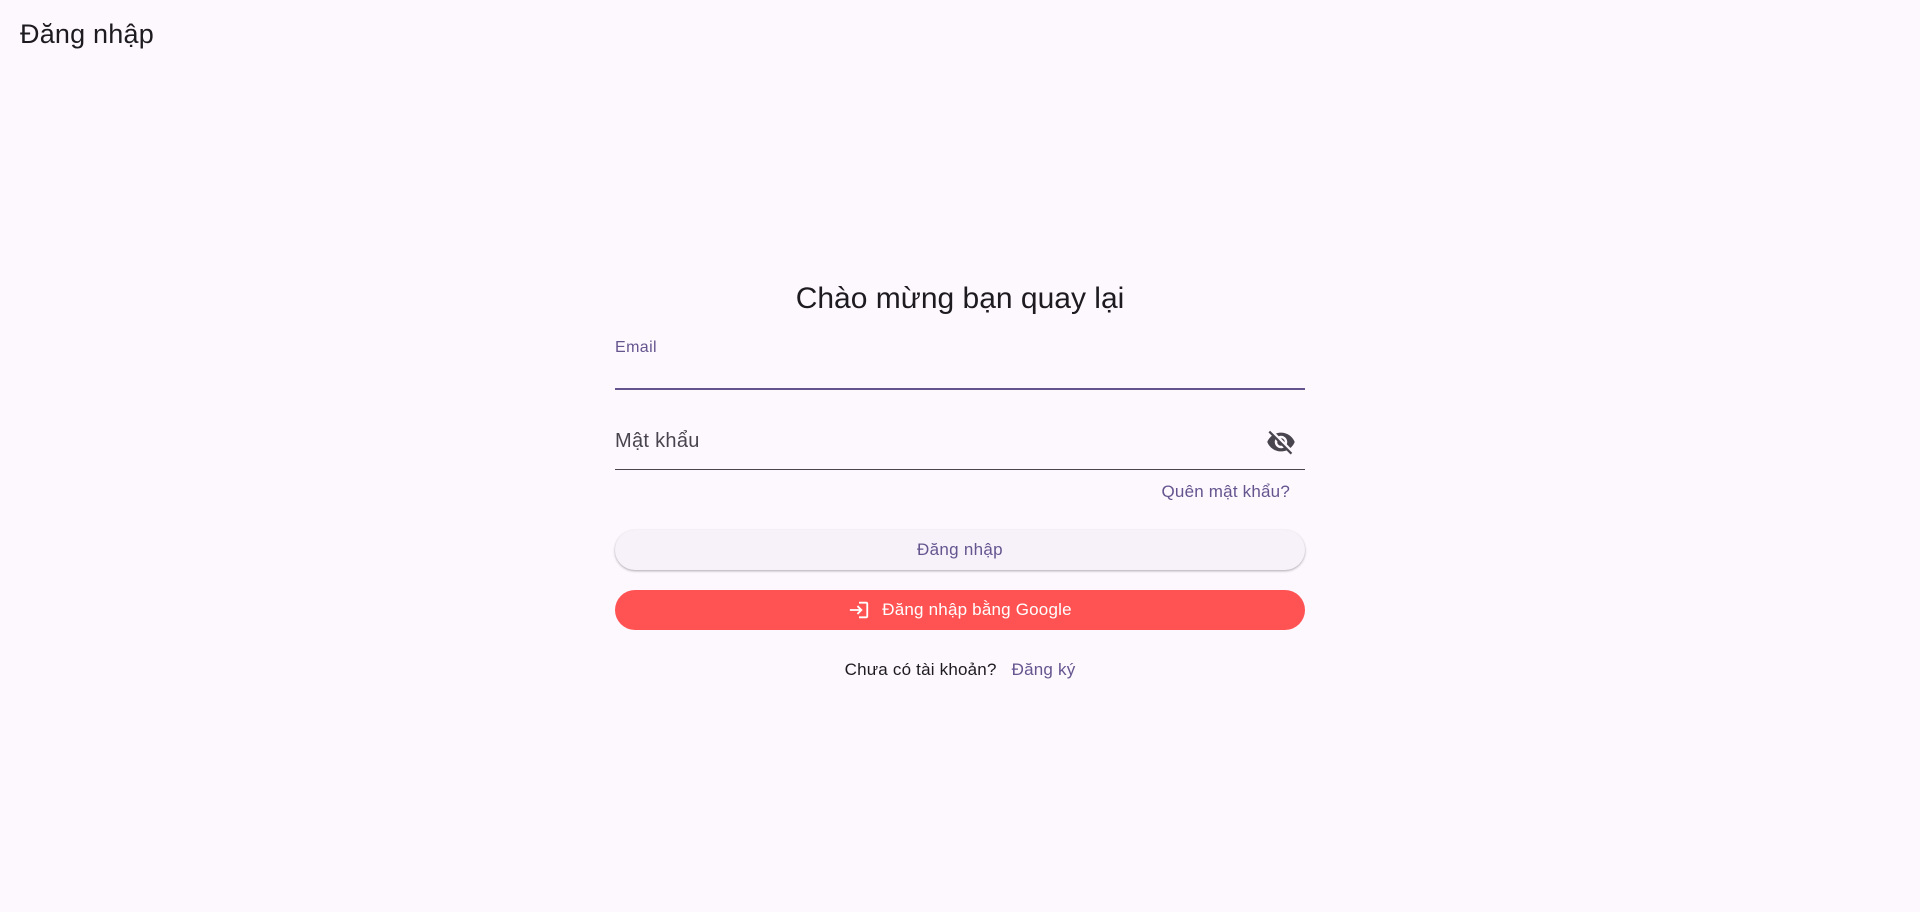  What do you see at coordinates (960, 550) in the screenshot?
I see `login-button: Đăng nhập` at bounding box center [960, 550].